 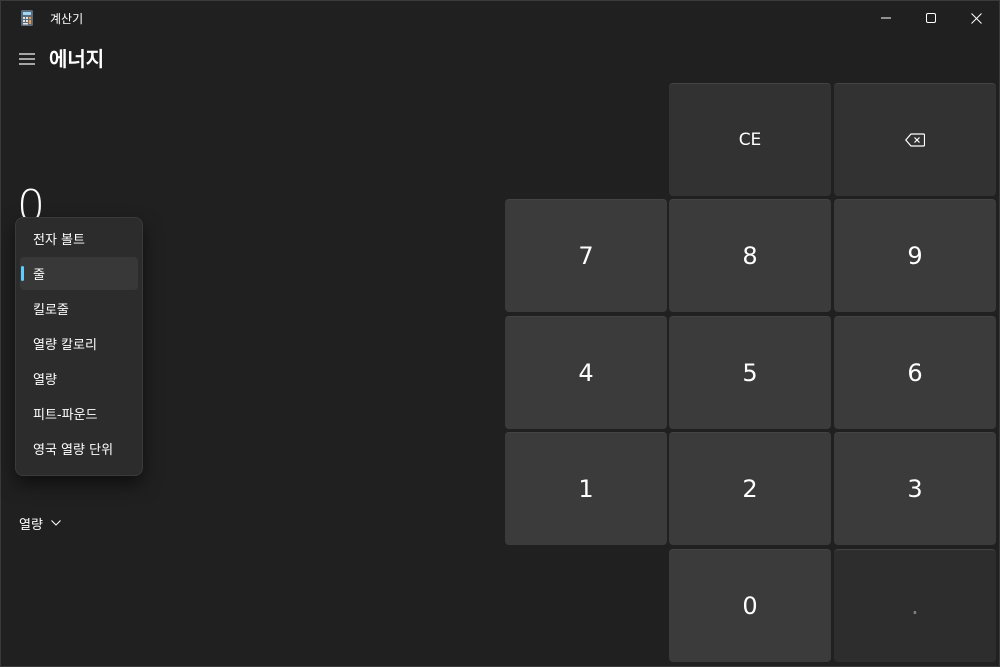 I want to click on digit-2-button: 2, so click(x=750, y=488).